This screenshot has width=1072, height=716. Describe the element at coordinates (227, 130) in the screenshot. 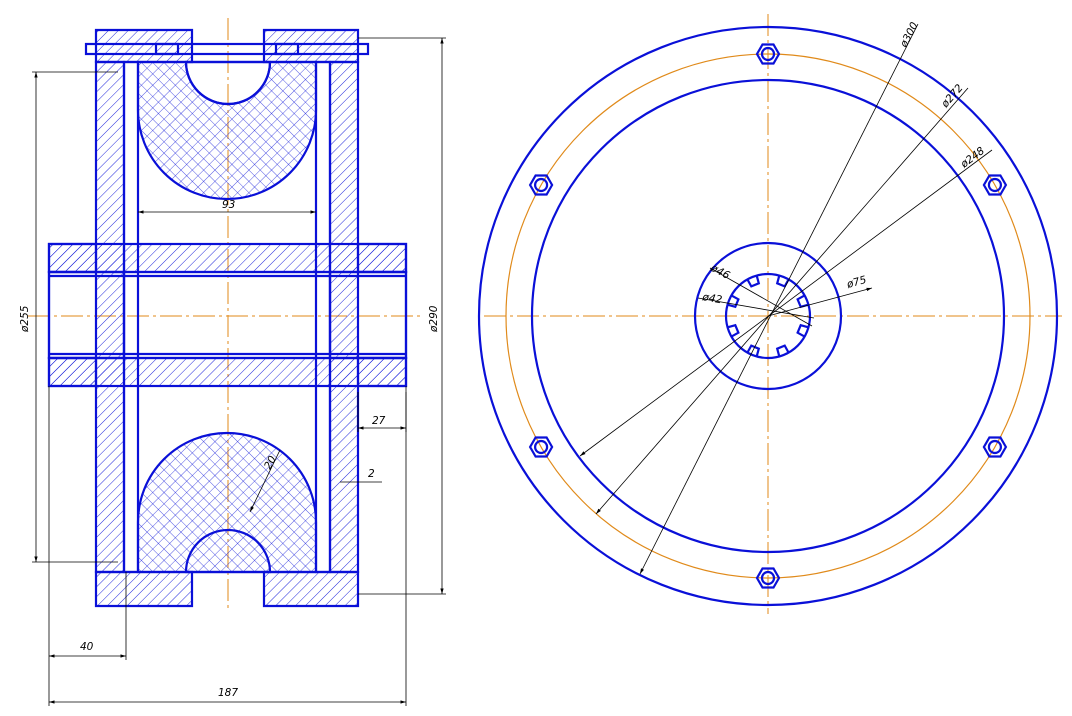

I see `upper-tyre` at that location.